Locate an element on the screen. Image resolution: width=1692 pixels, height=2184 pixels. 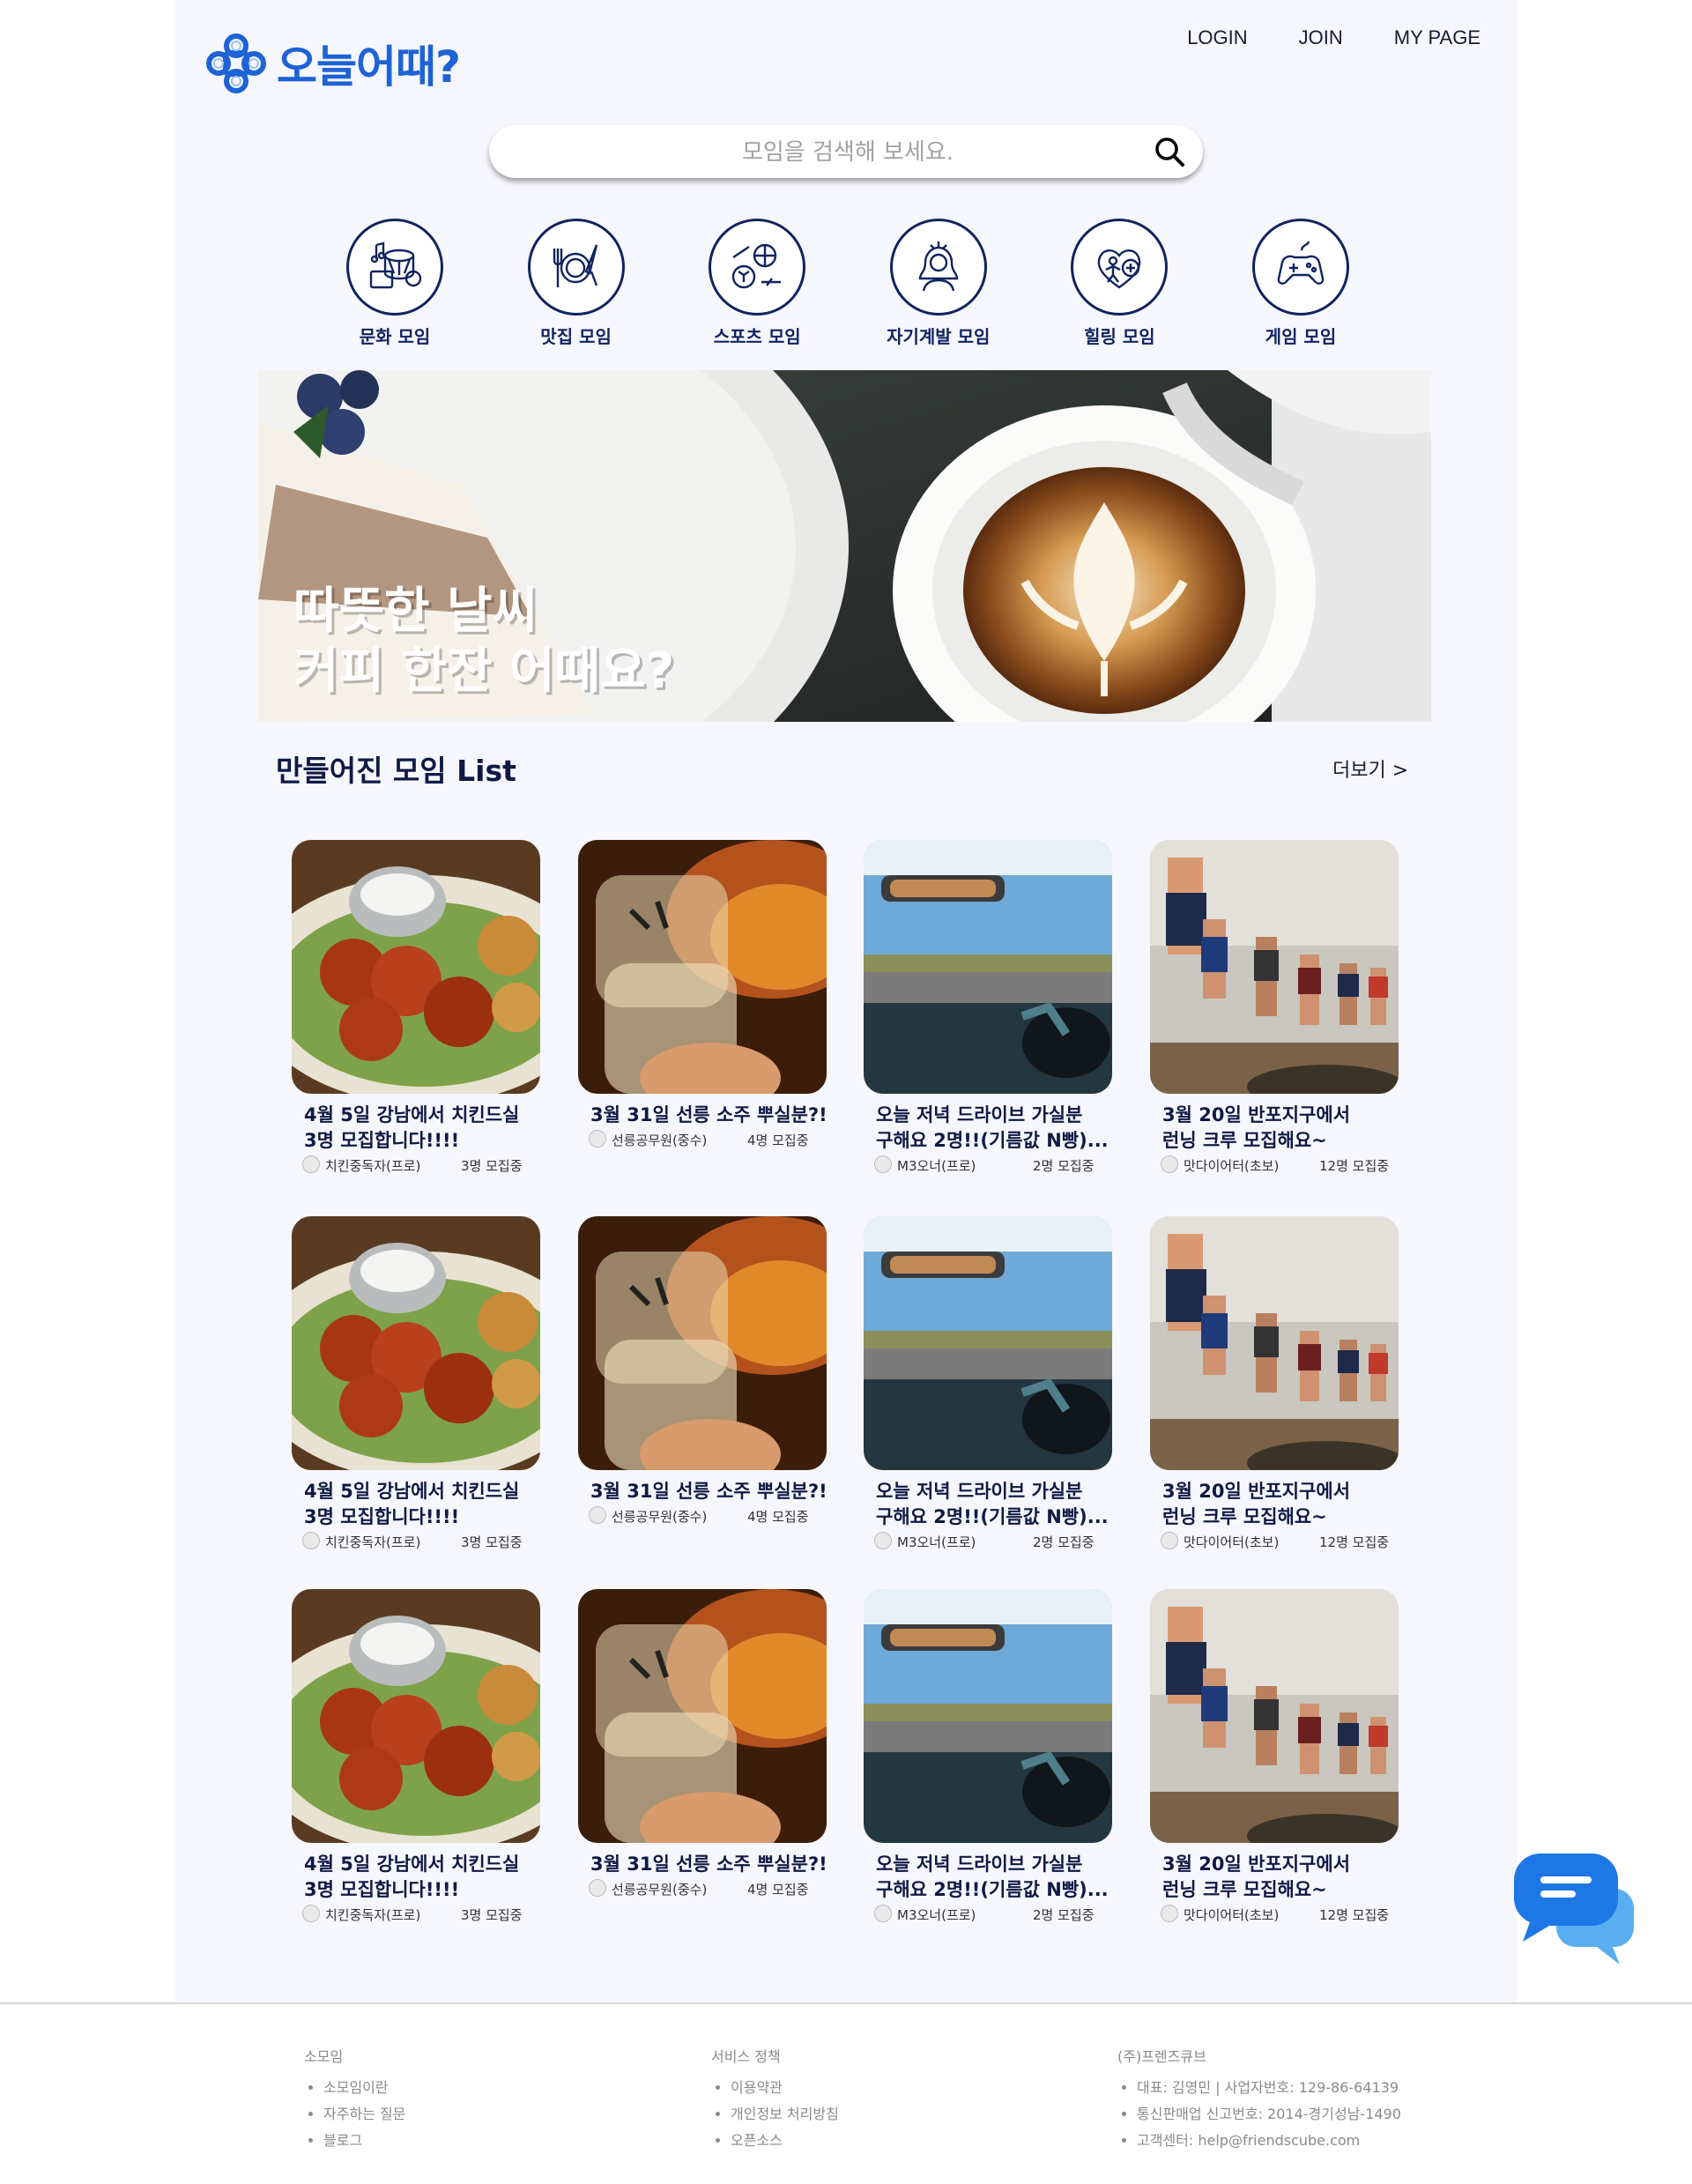
card-title: 3월 20일 반포지구에서 런닝 크루 모집해요~ is located at coordinates (1279, 1128).